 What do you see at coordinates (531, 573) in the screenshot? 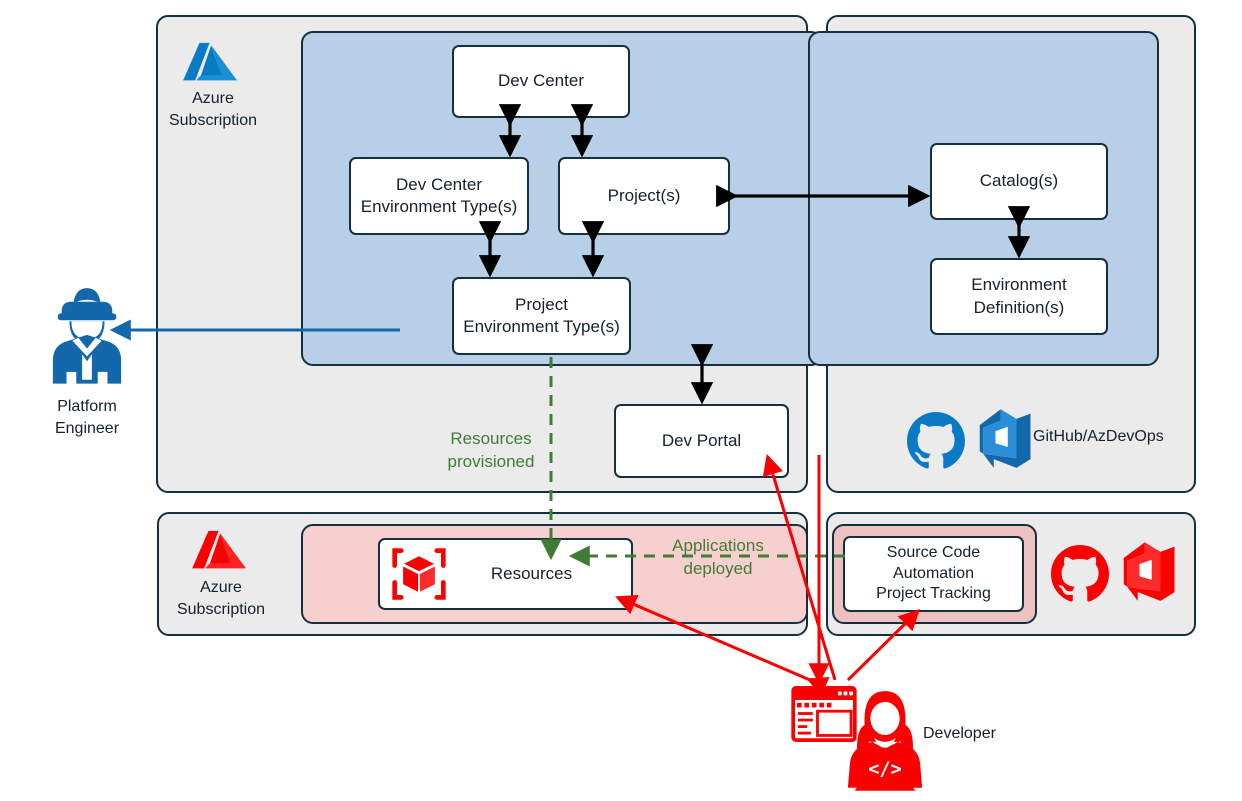
I see `node-resources-label: Resources` at bounding box center [531, 573].